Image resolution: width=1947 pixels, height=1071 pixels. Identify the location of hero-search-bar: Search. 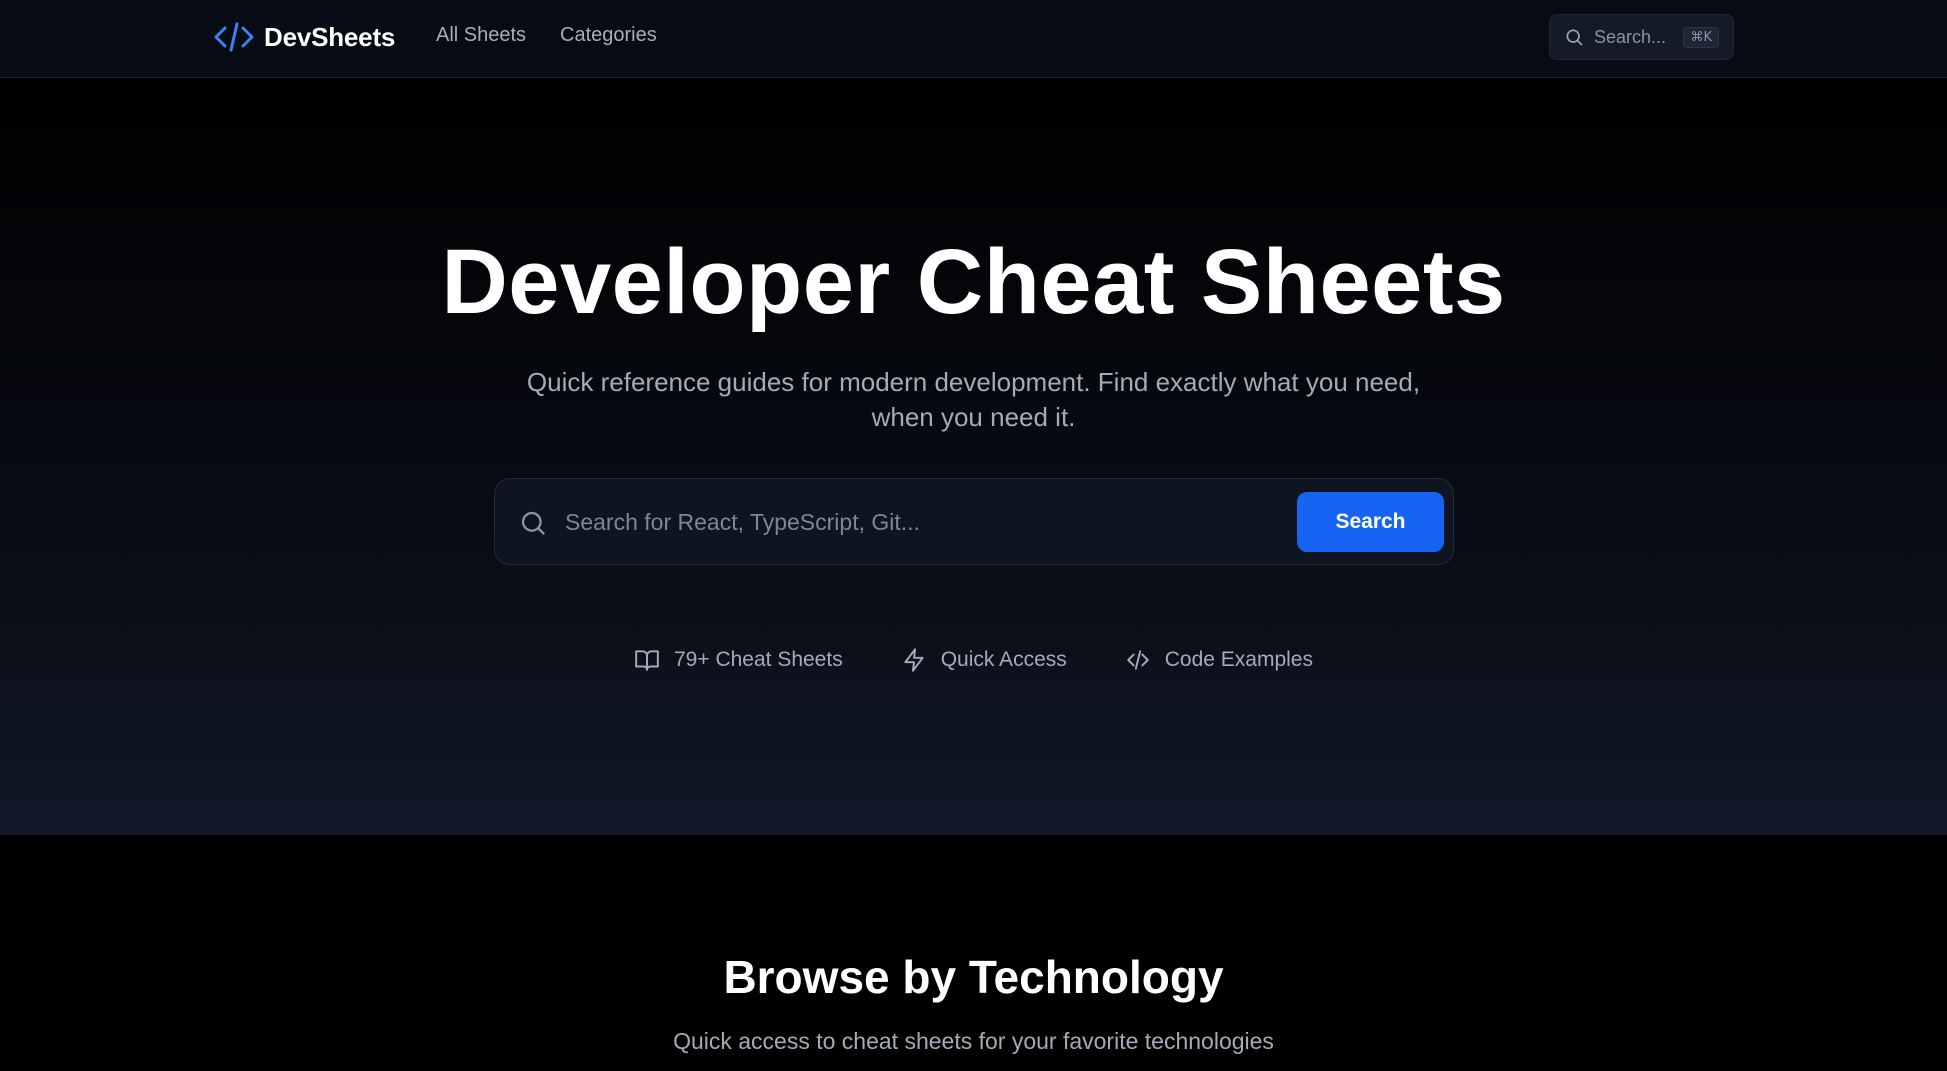
(974, 521).